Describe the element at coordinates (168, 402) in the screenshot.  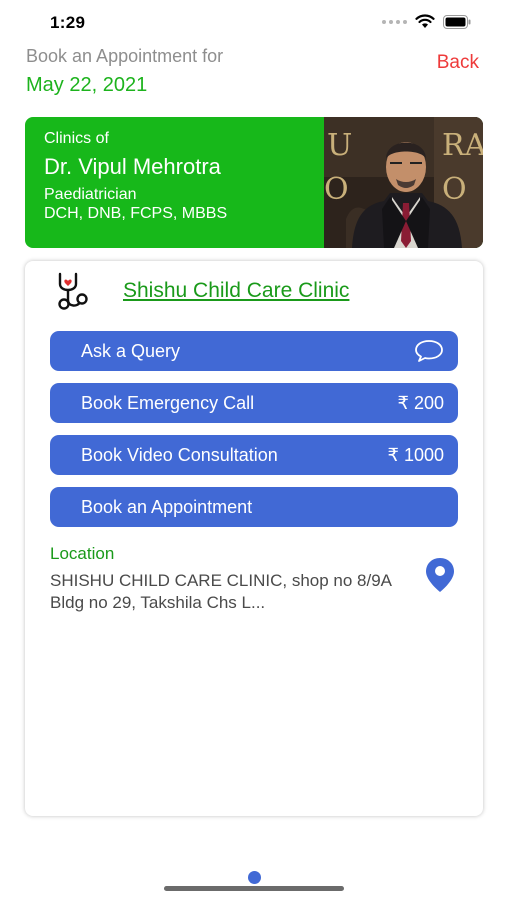
I see `emergency-call-label: Book Emergency Call` at that location.